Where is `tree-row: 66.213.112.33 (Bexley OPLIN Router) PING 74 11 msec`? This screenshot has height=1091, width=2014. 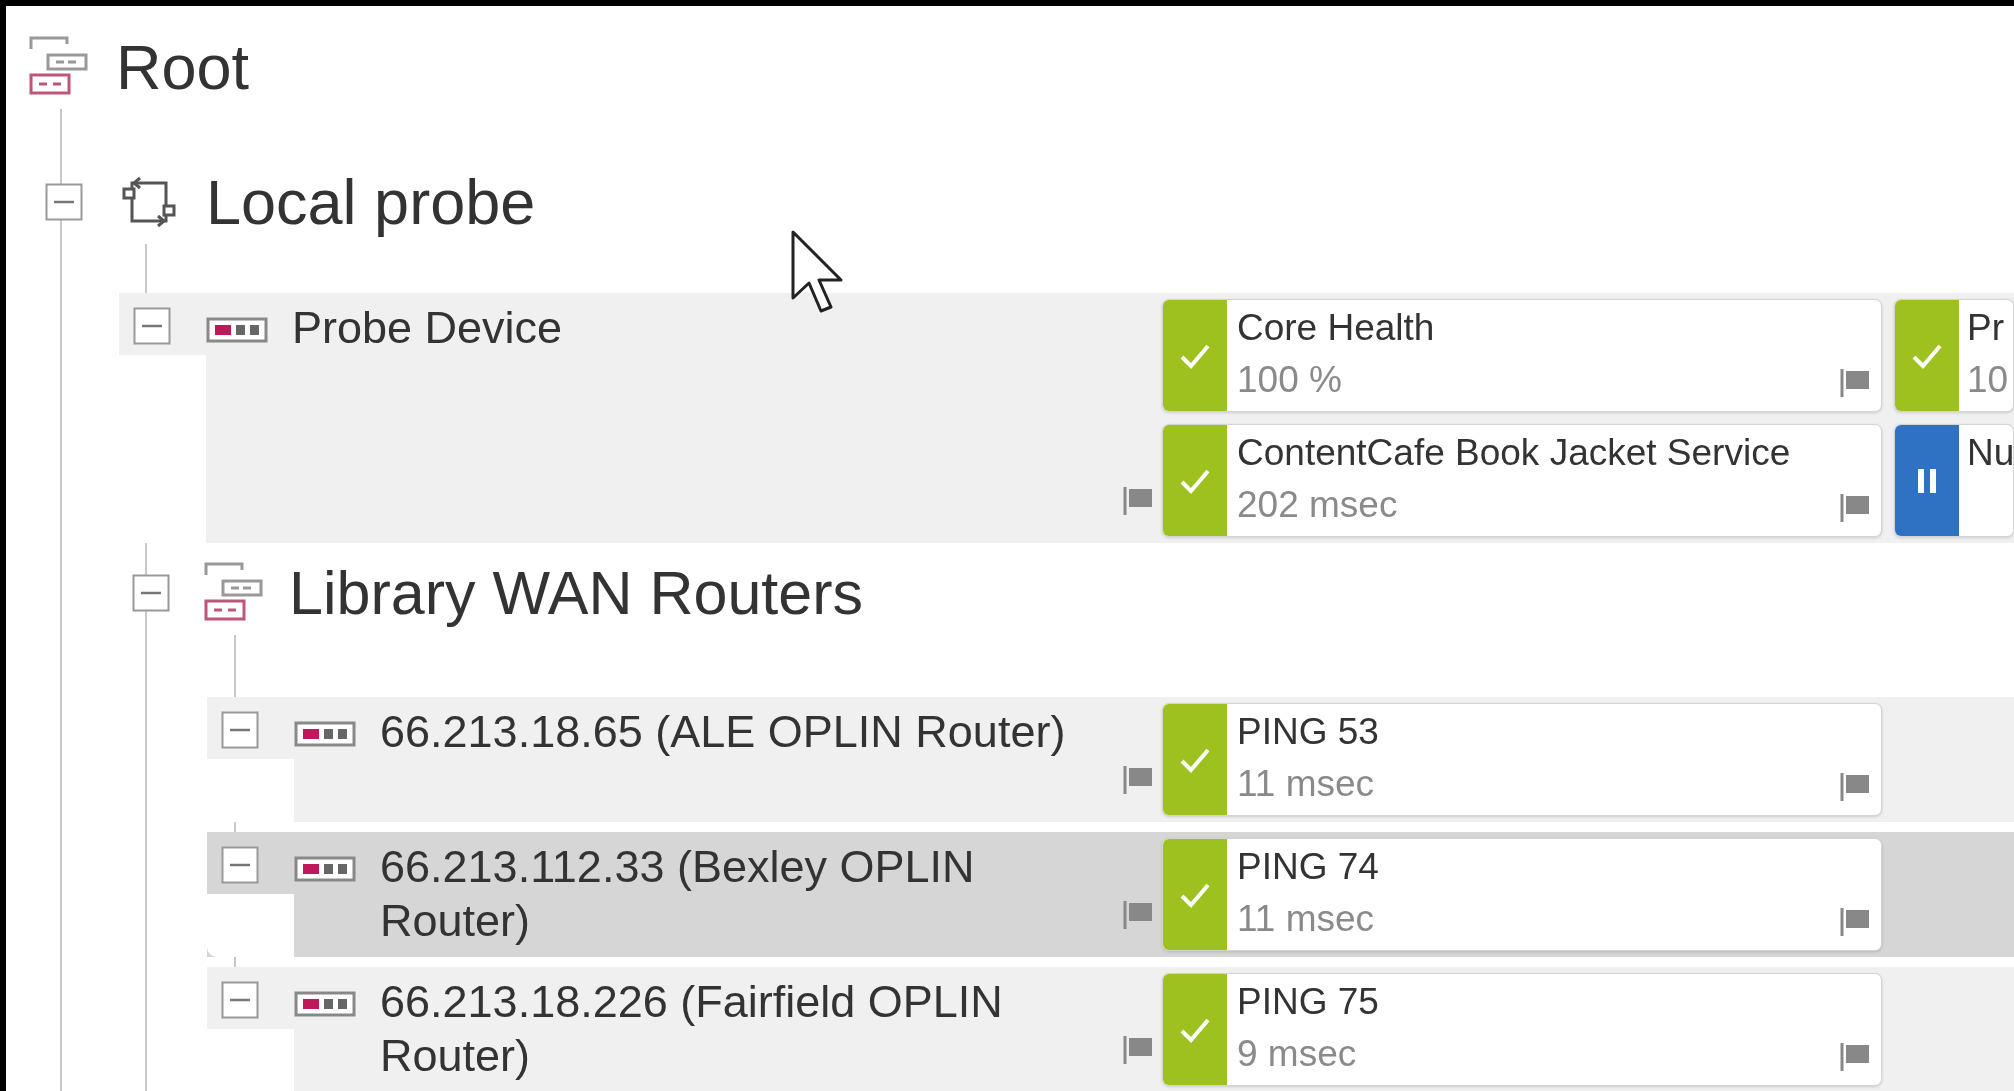
tree-row: 66.213.112.33 (Bexley OPLIN Router) PING 74 11 msec is located at coordinates (1110, 894).